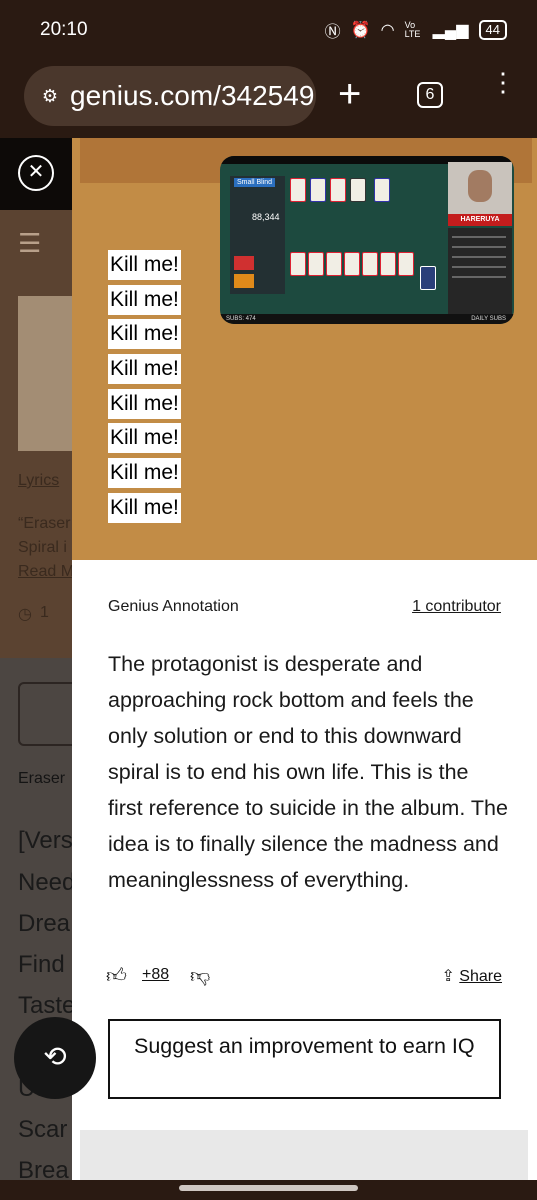 This screenshot has height=1200, width=537. Describe the element at coordinates (48, 714) in the screenshot. I see `ticket-icon` at that location.